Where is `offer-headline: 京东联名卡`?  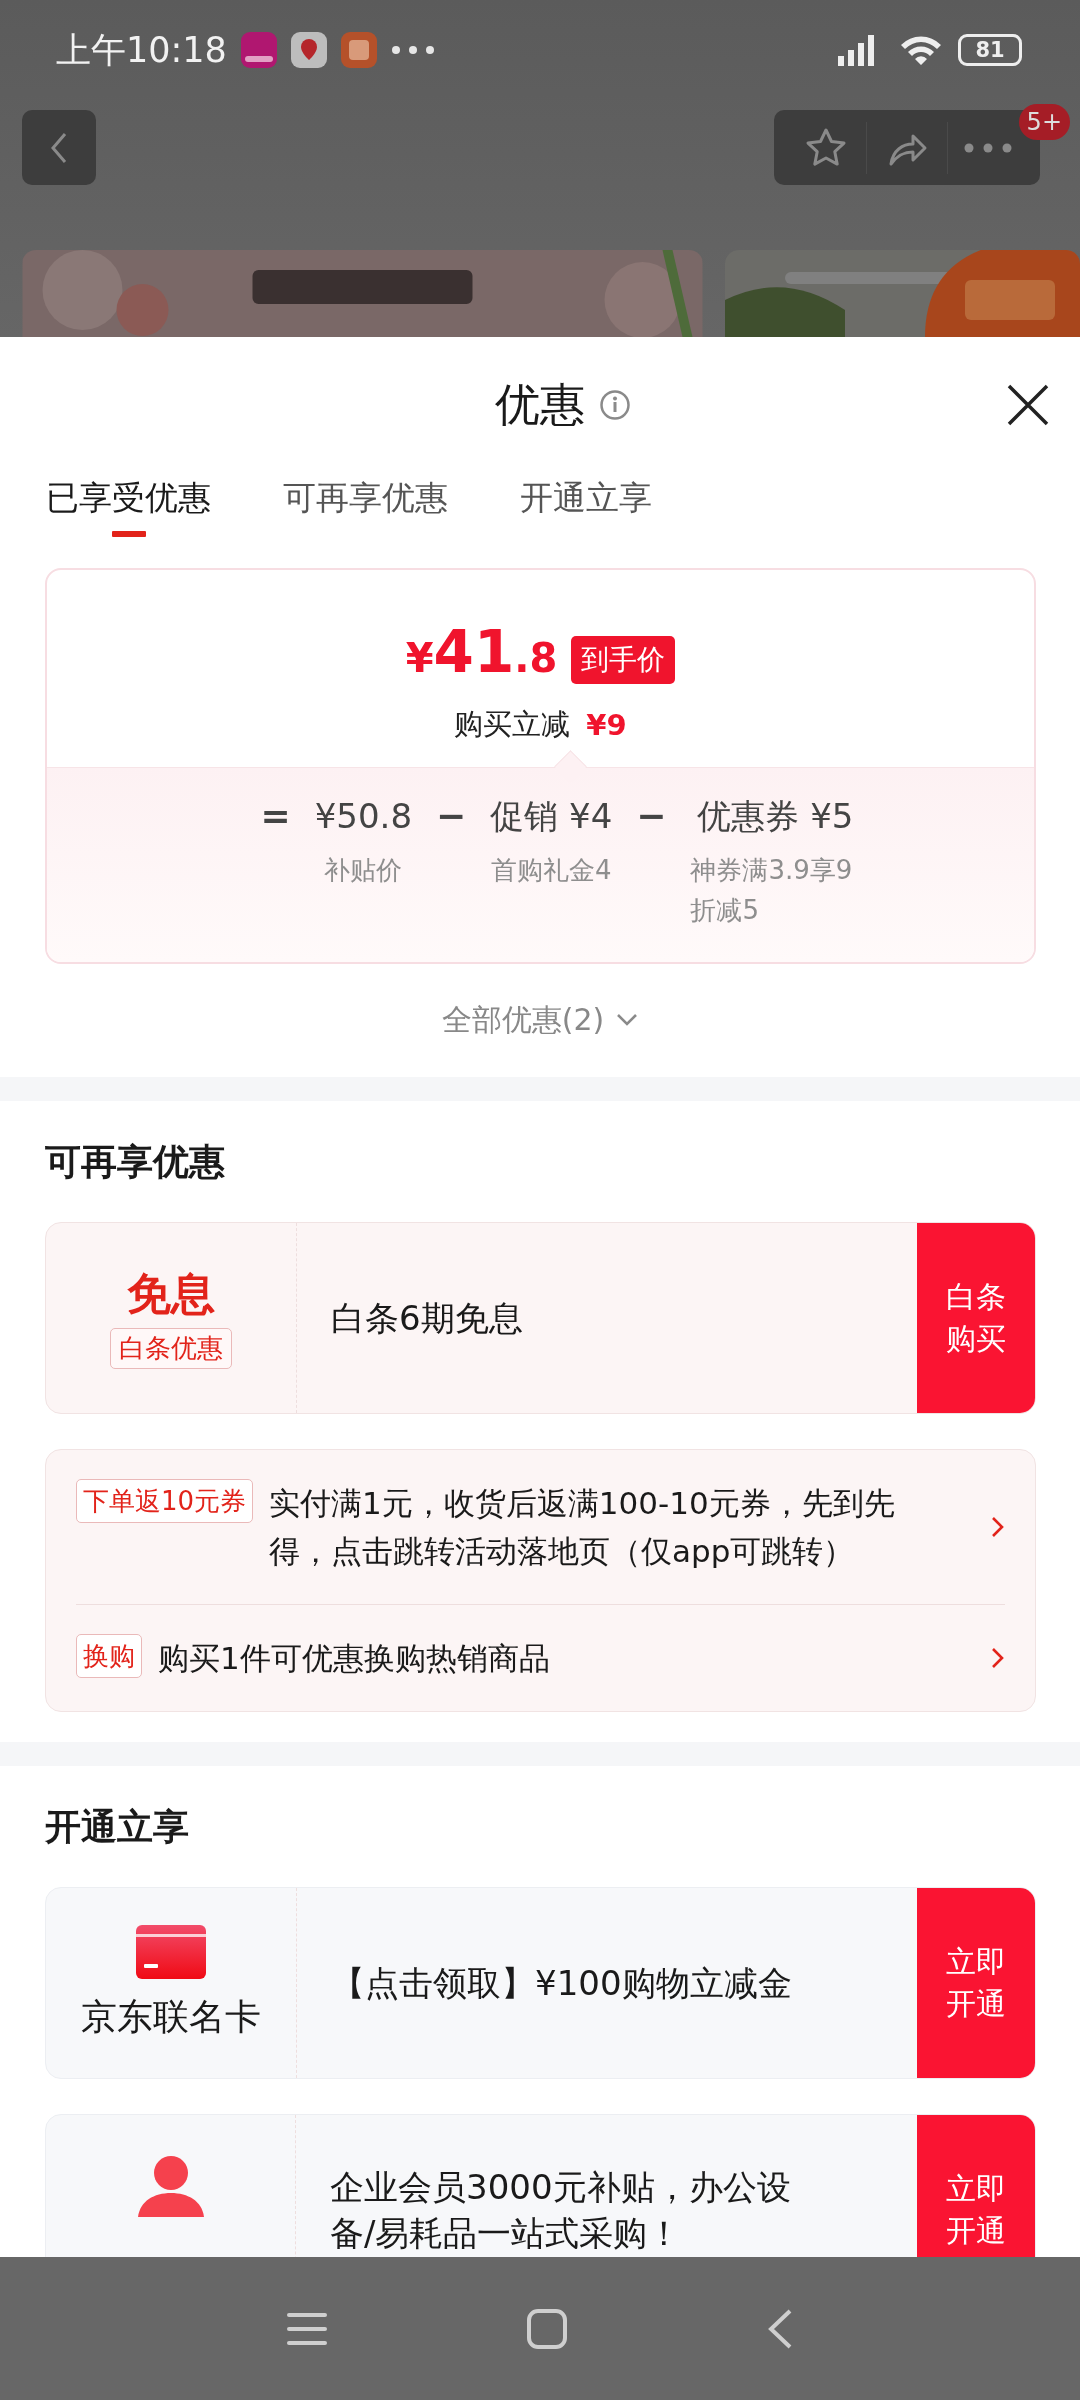
offer-headline: 京东联名卡 is located at coordinates (171, 2017).